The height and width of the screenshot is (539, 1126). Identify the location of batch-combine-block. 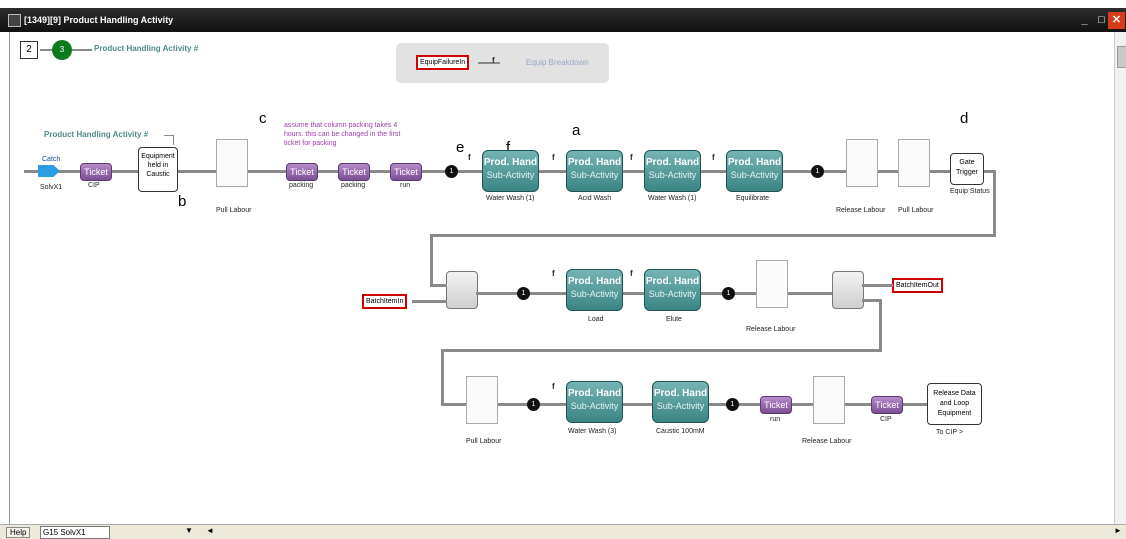
(462, 290).